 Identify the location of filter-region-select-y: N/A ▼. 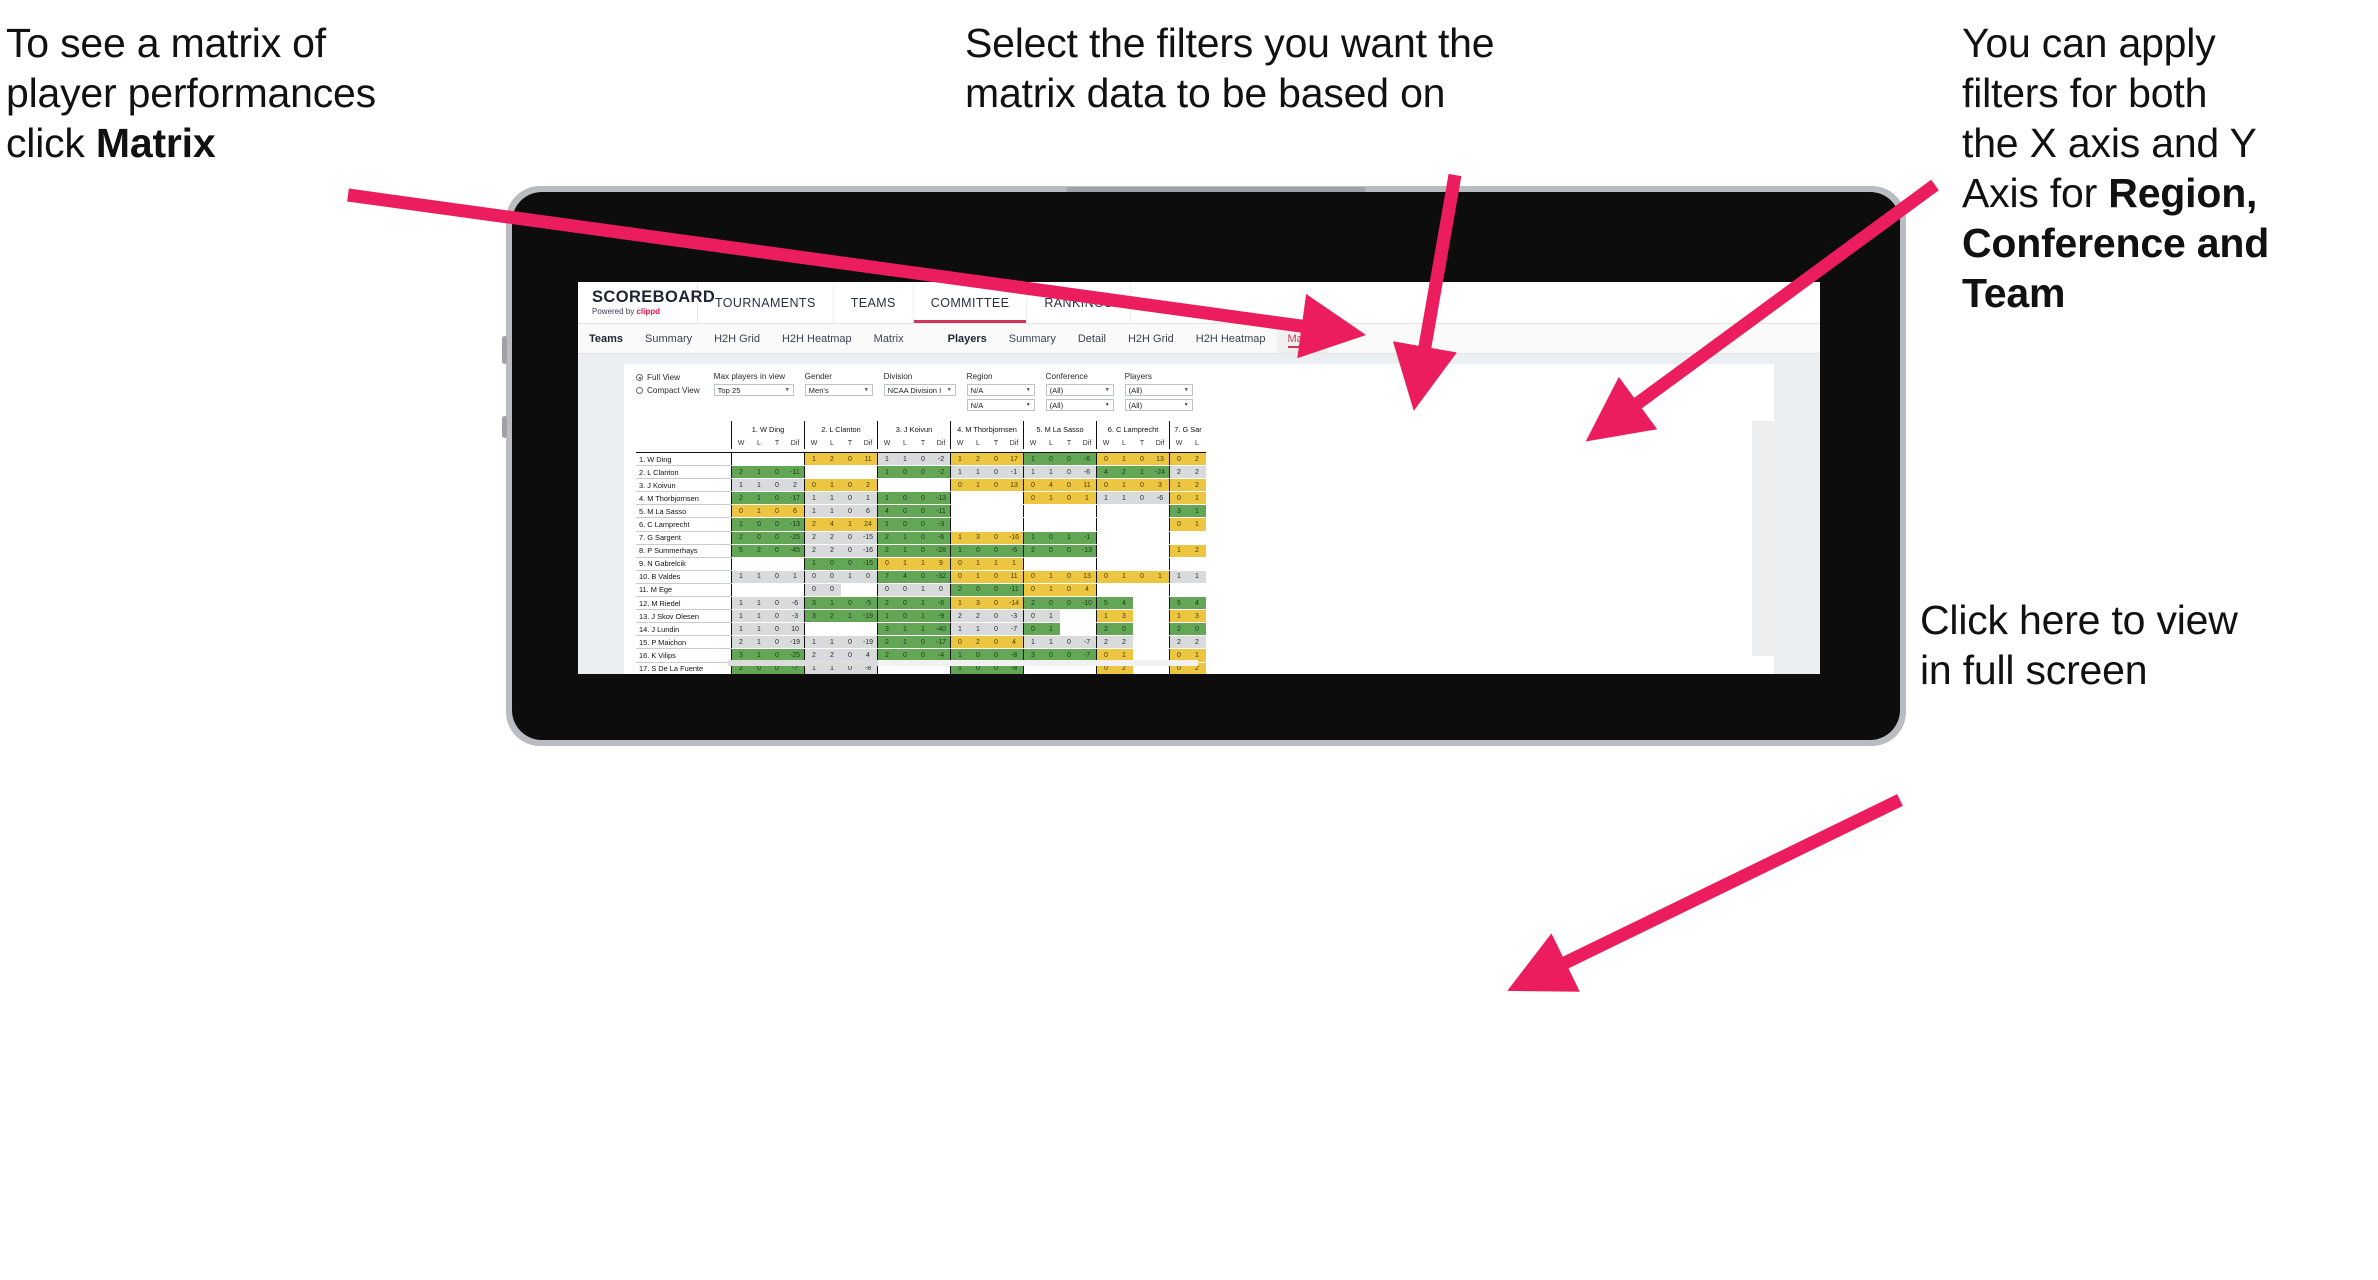
(1000, 405).